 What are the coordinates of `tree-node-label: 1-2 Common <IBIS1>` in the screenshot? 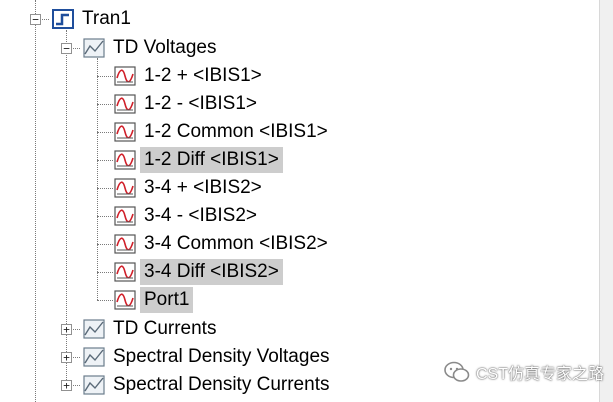 It's located at (236, 131).